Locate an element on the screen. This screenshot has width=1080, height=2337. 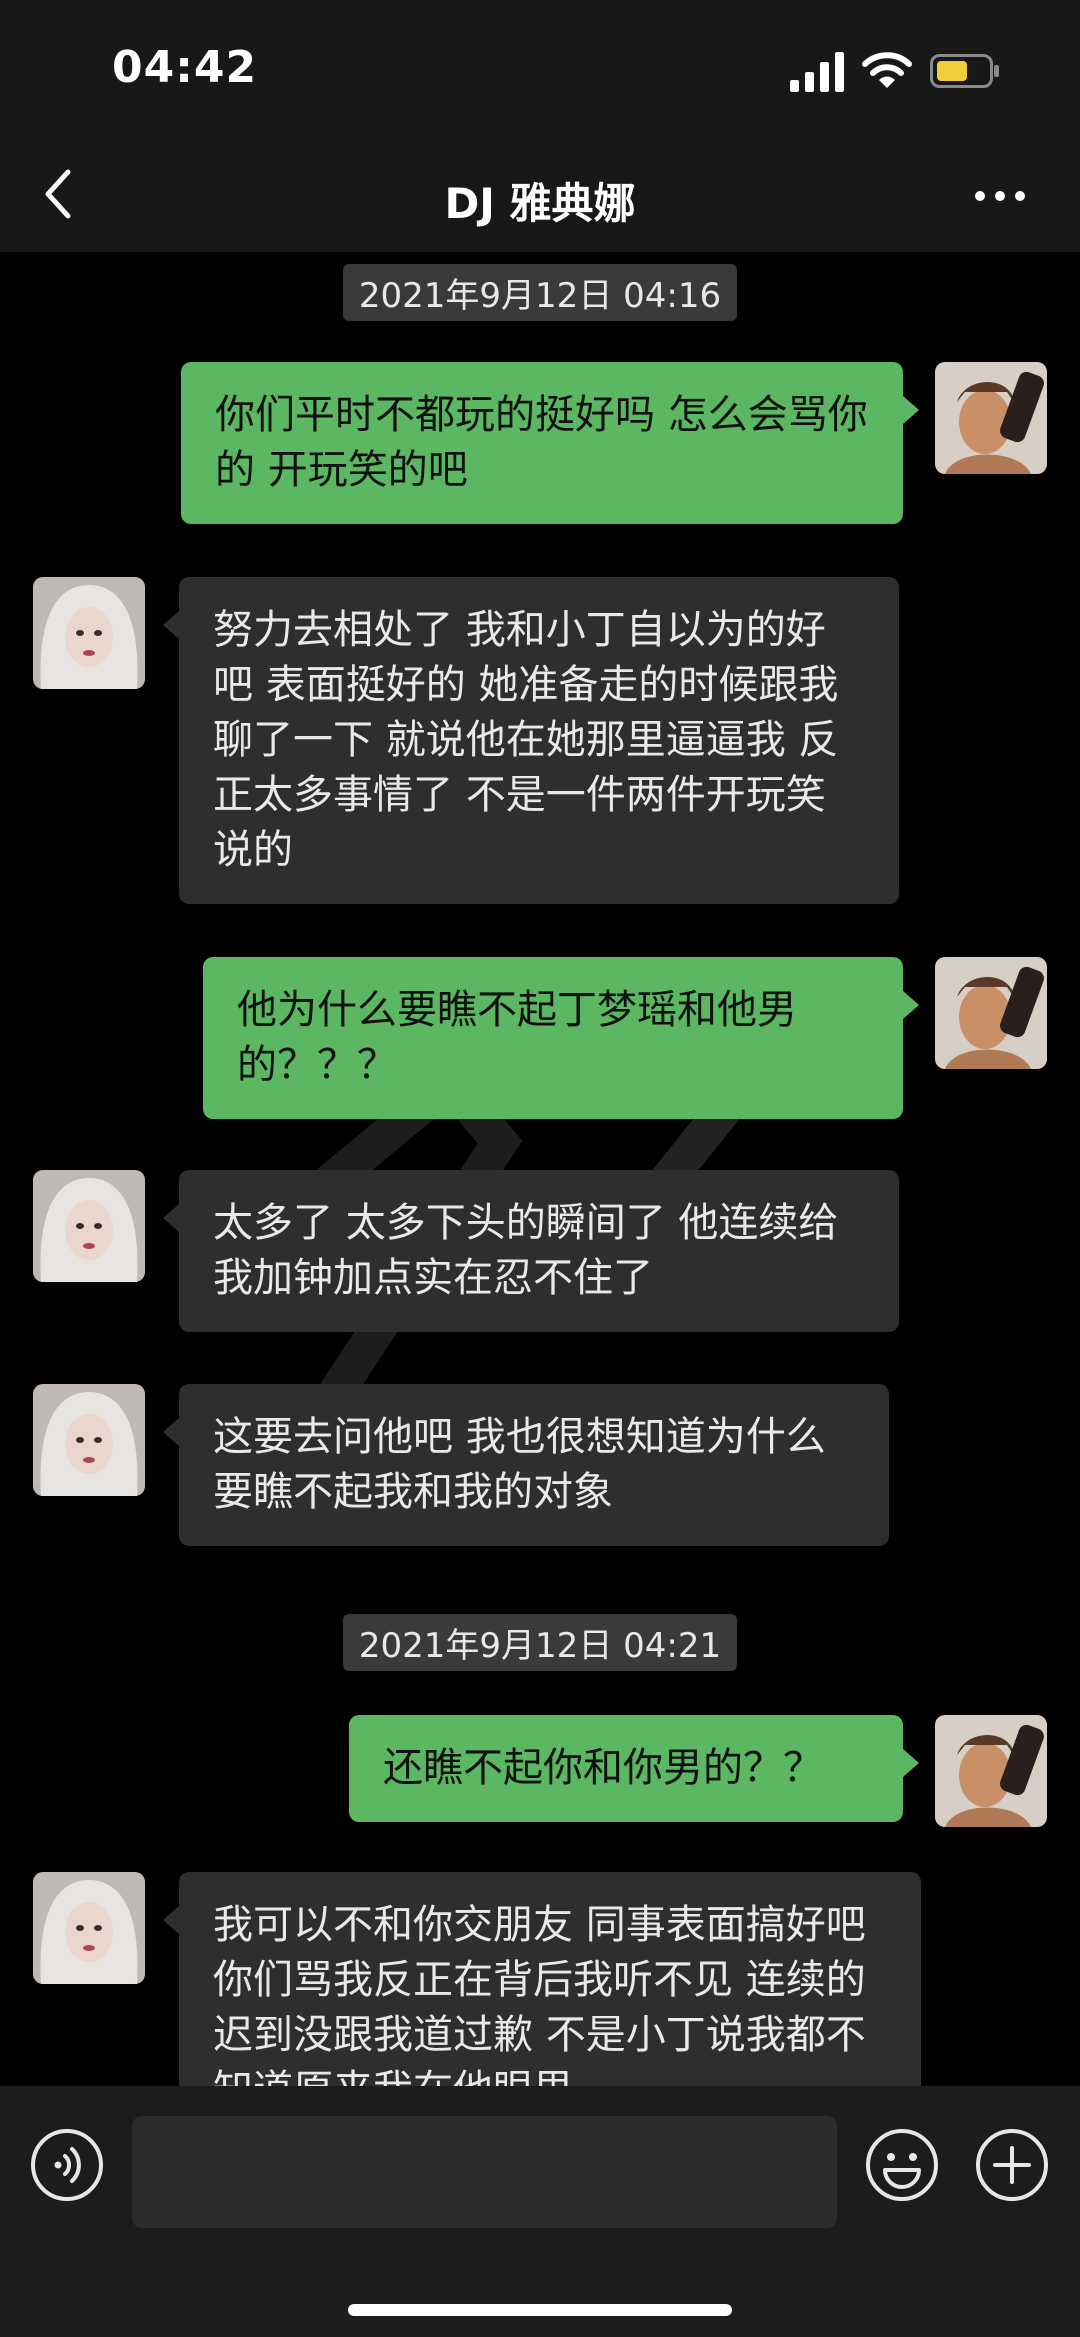
sent-message: 还瞧不起你和你男的？？ is located at coordinates (634, 1768).